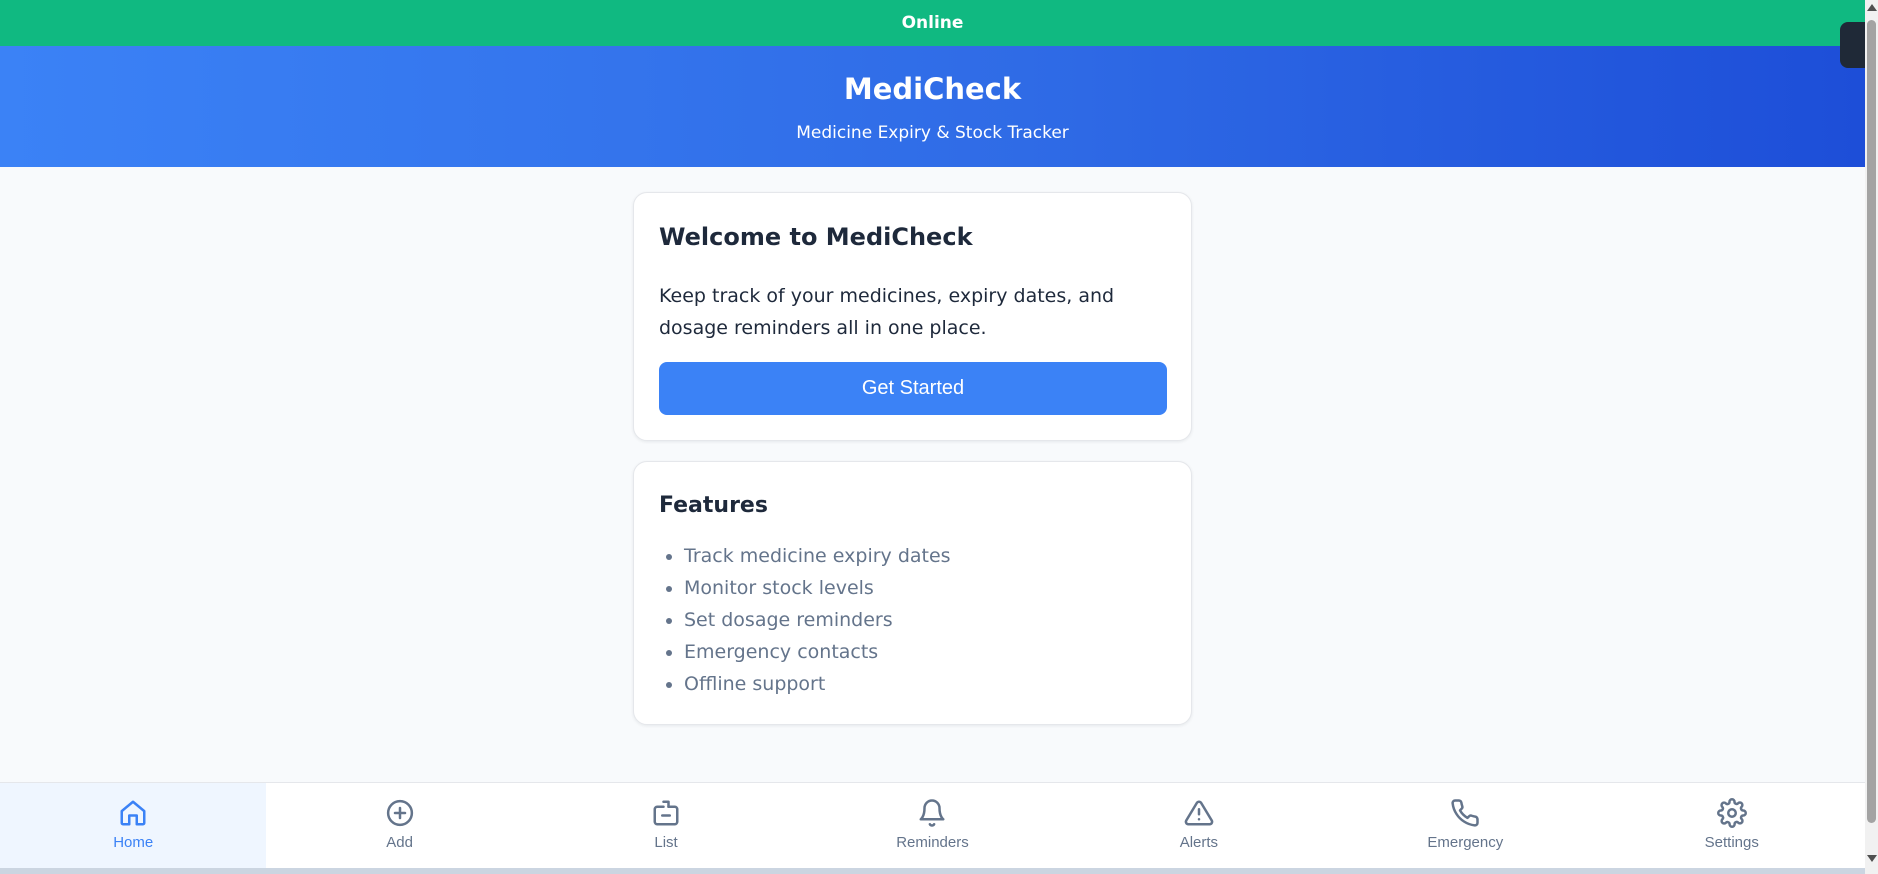  Describe the element at coordinates (1872, 7) in the screenshot. I see `scroll-up-arrow-icon` at that location.